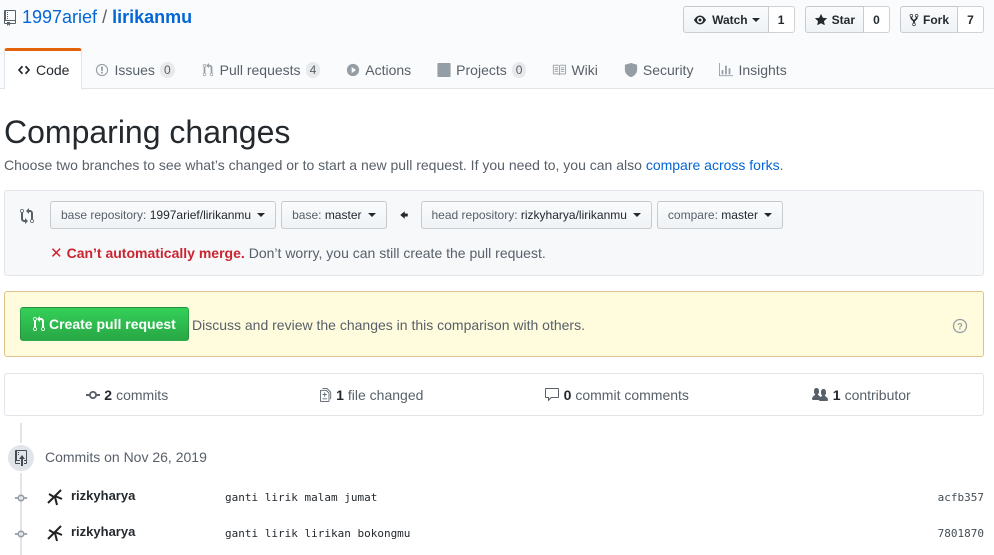  What do you see at coordinates (301, 497) in the screenshot?
I see `commit-message-link: ganti lirik malam jumat` at bounding box center [301, 497].